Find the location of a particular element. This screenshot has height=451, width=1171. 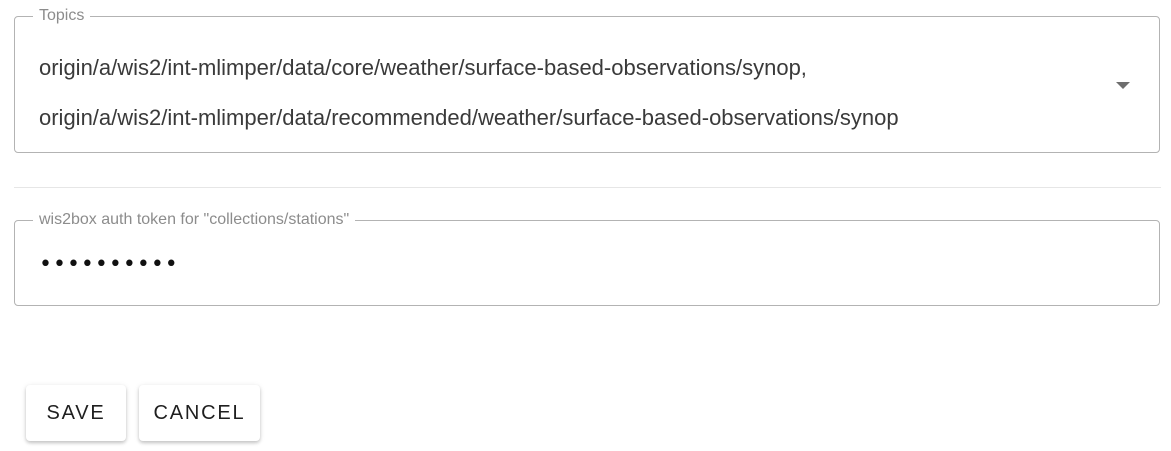

save-button: SAVE is located at coordinates (76, 413).